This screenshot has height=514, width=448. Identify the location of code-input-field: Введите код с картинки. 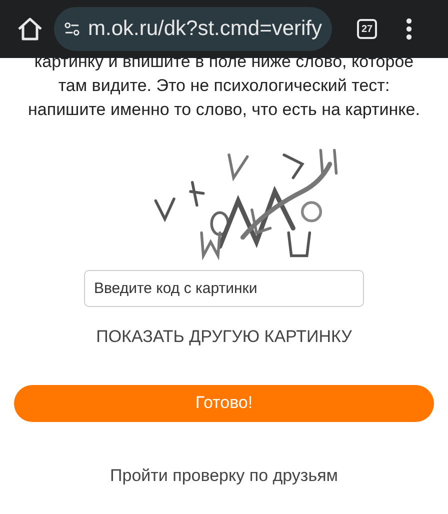
(224, 288).